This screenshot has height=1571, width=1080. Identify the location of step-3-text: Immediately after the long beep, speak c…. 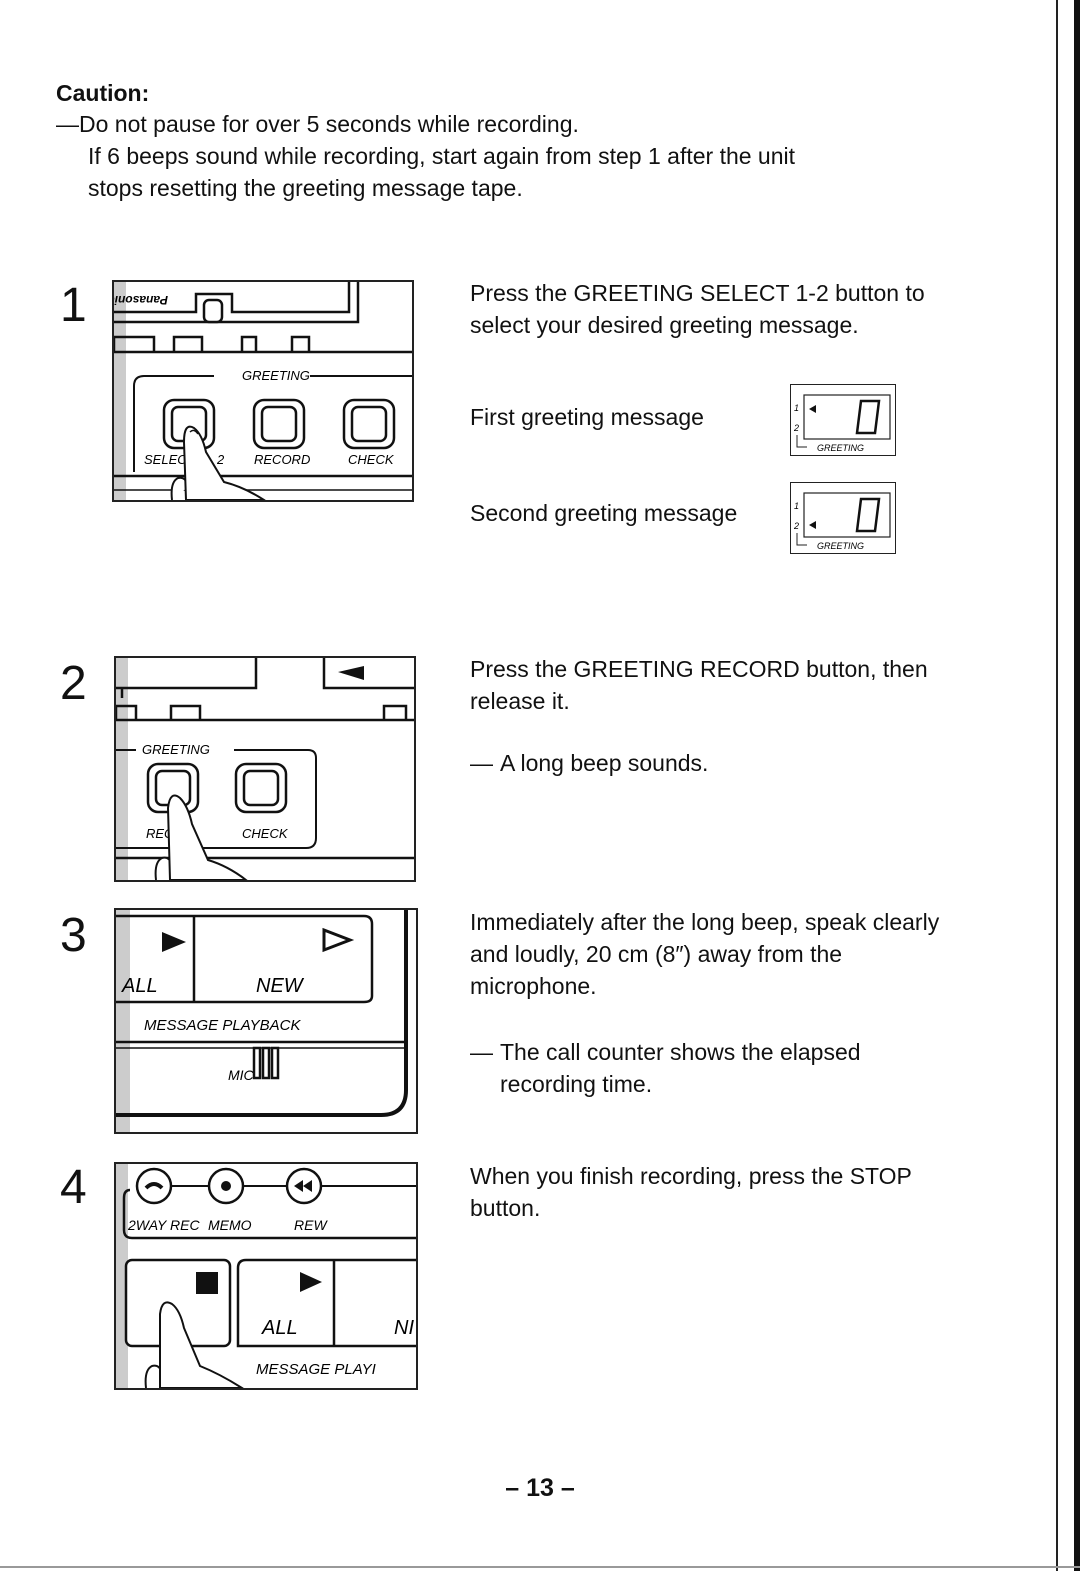
(710, 1003).